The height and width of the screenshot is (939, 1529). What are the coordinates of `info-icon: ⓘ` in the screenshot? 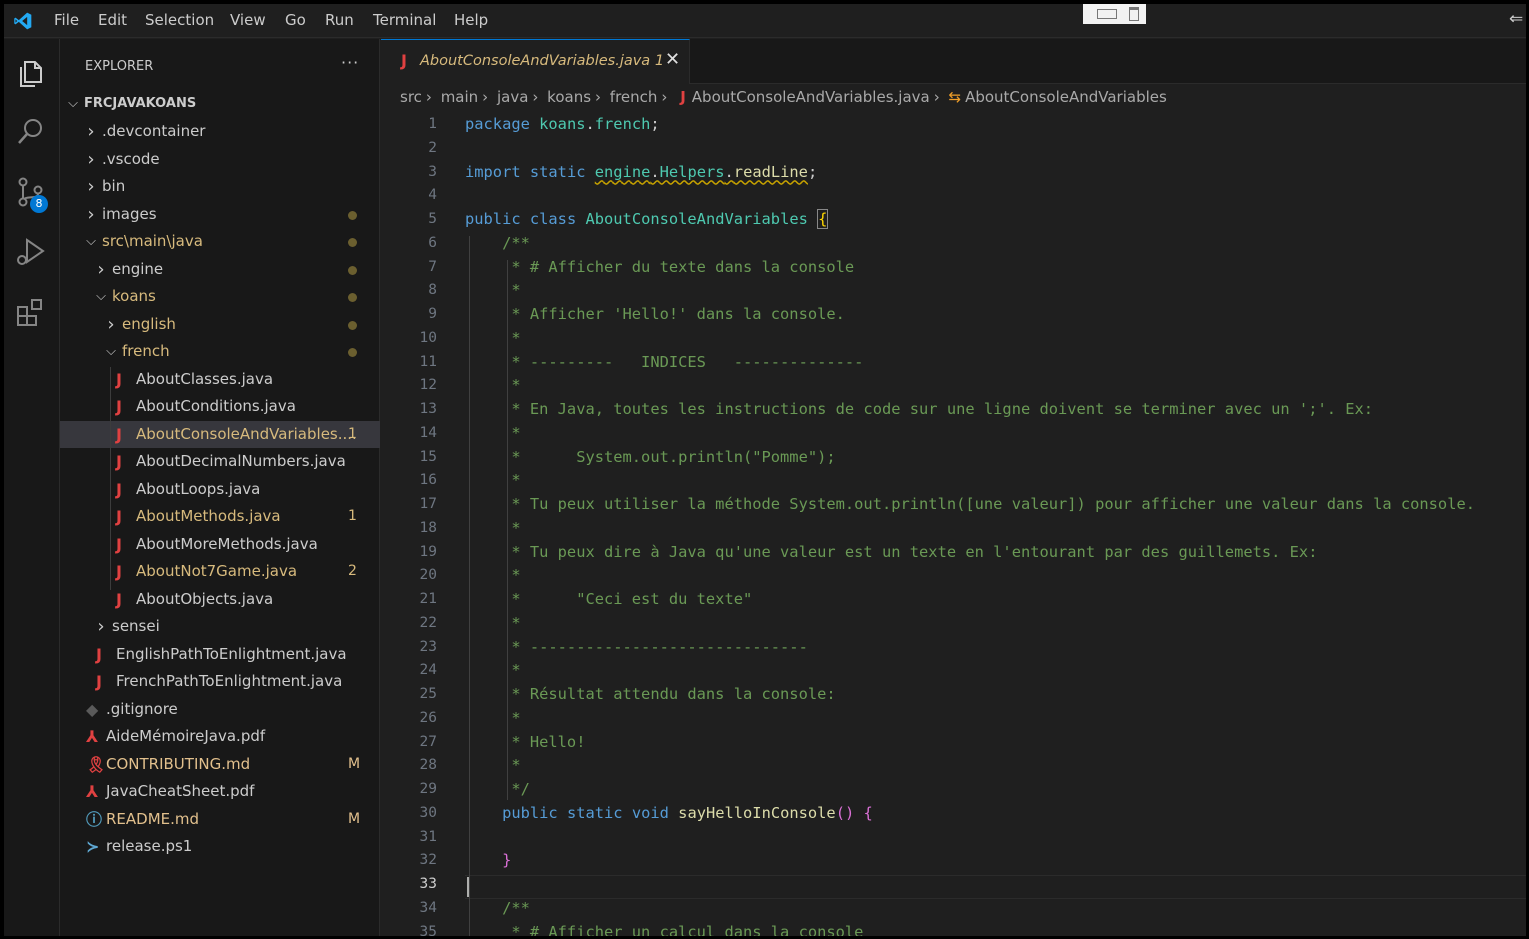 It's located at (94, 819).